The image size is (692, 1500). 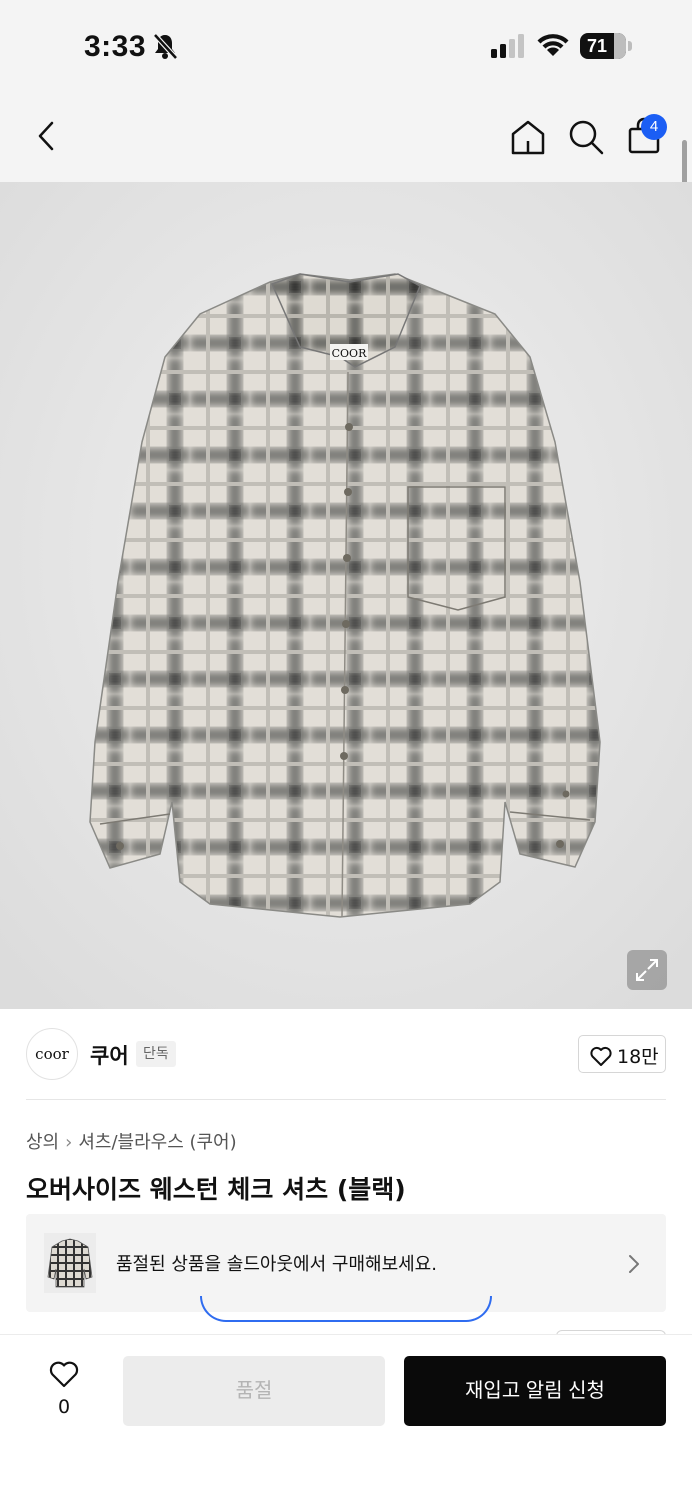 I want to click on exclusive-badge: 단독, so click(x=156, y=1054).